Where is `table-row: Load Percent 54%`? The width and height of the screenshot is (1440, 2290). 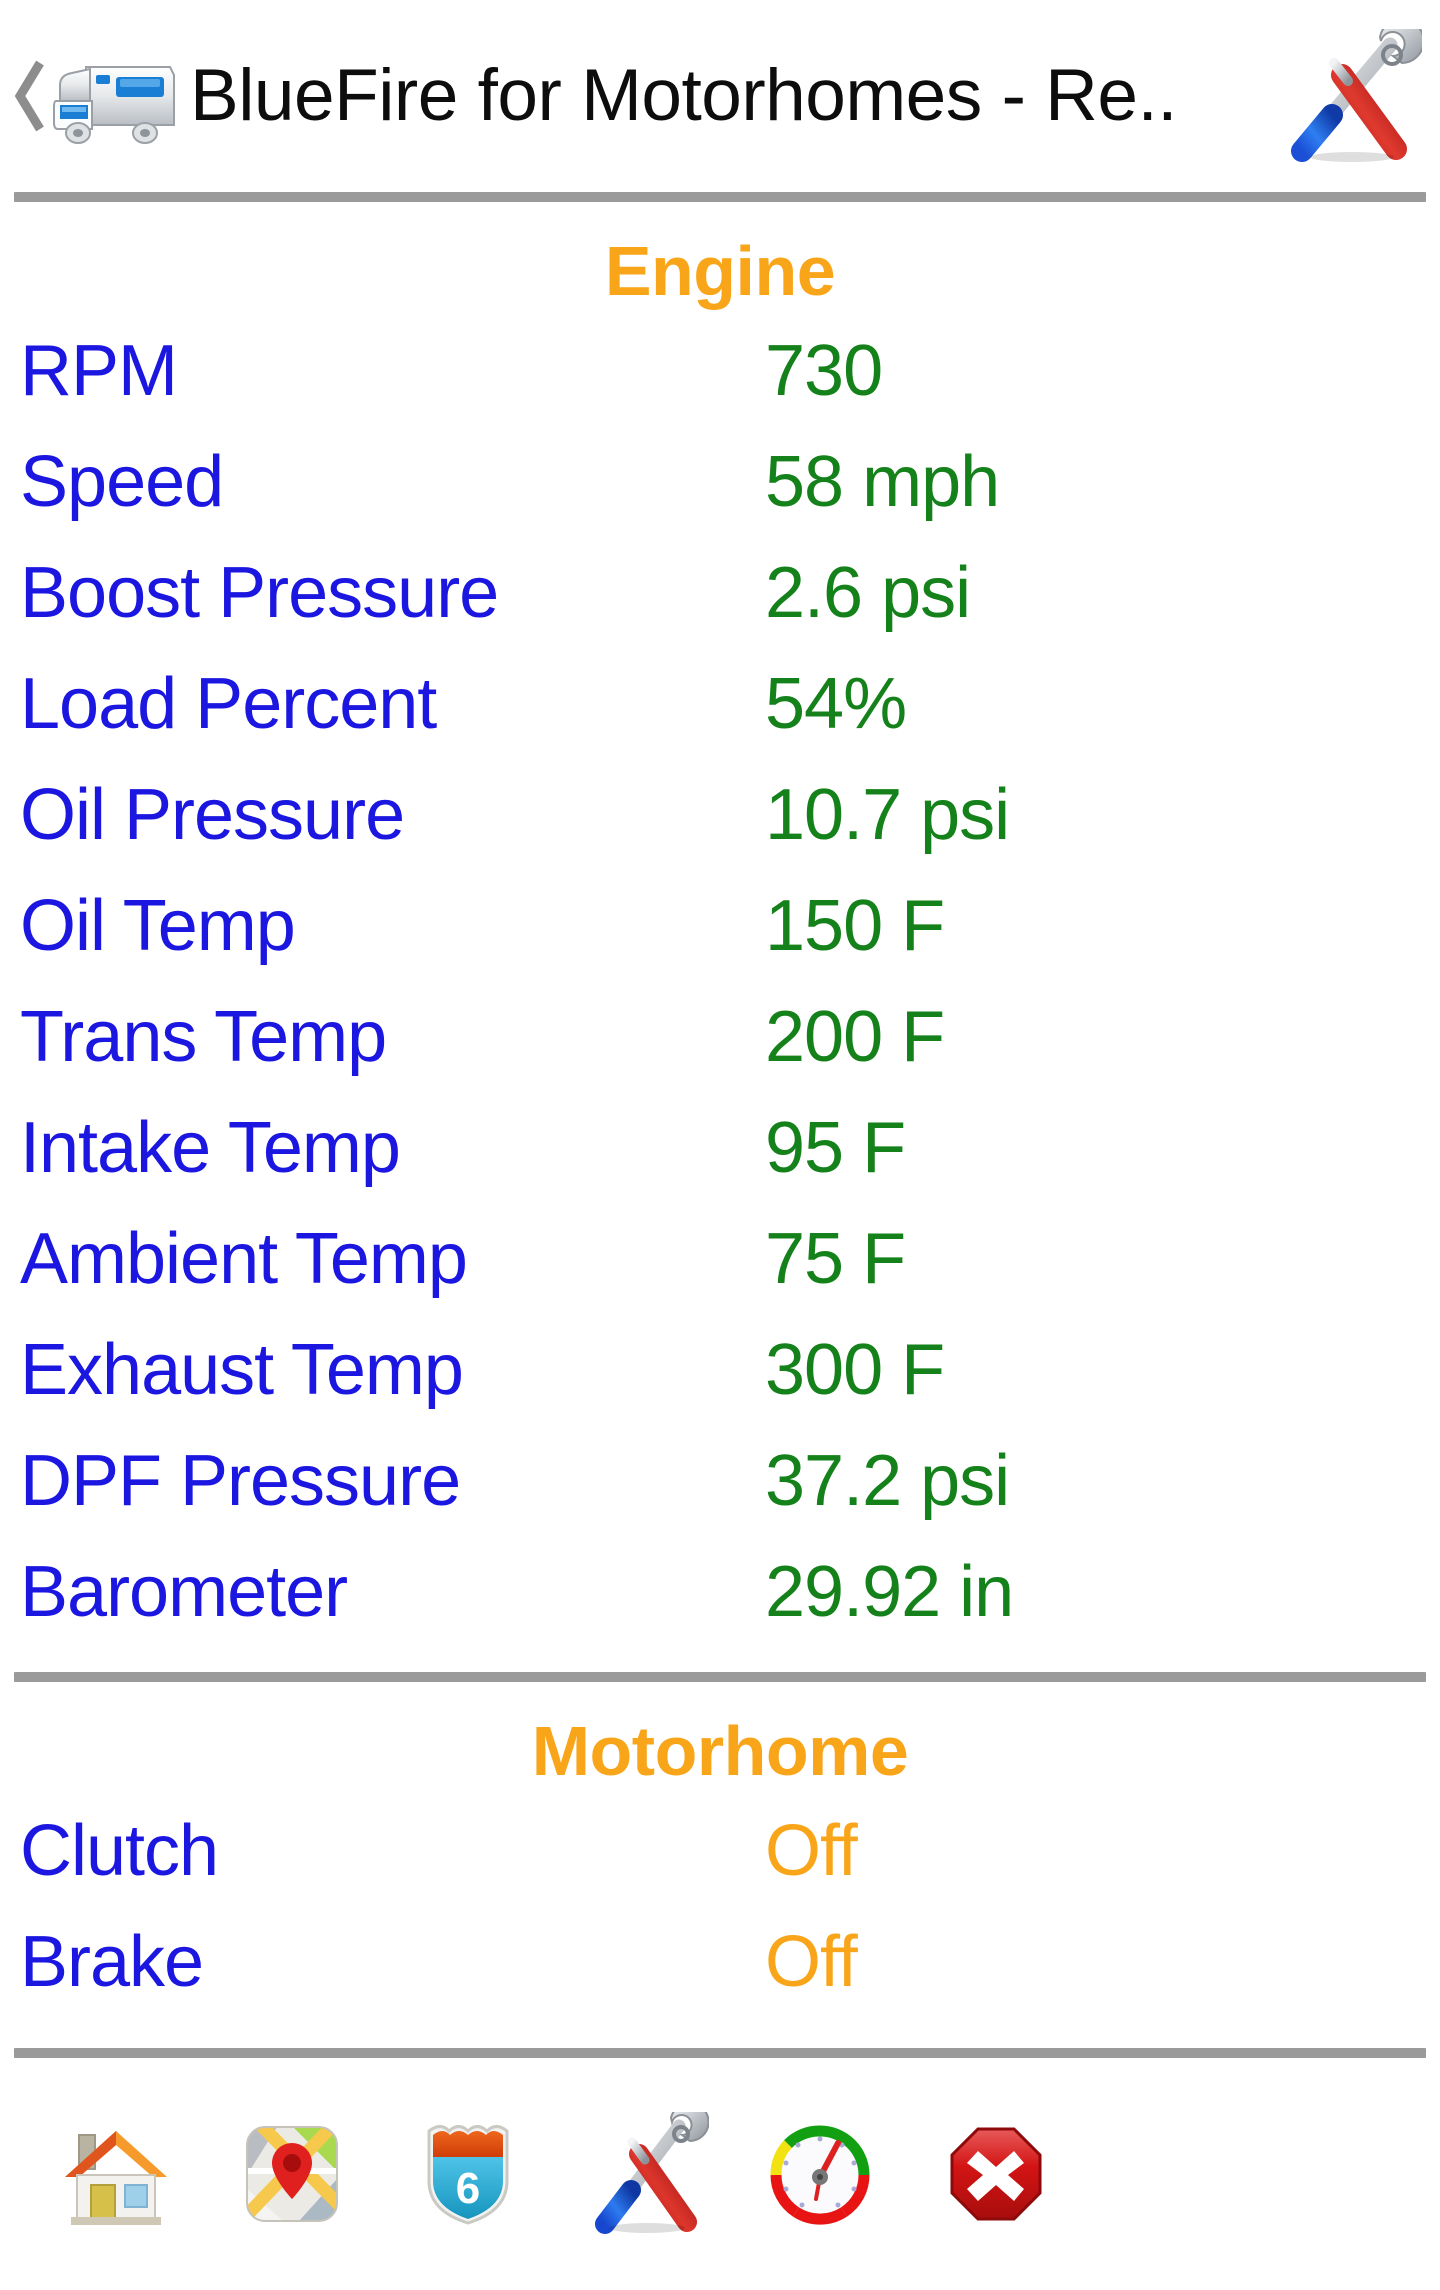
table-row: Load Percent 54% is located at coordinates (730, 704).